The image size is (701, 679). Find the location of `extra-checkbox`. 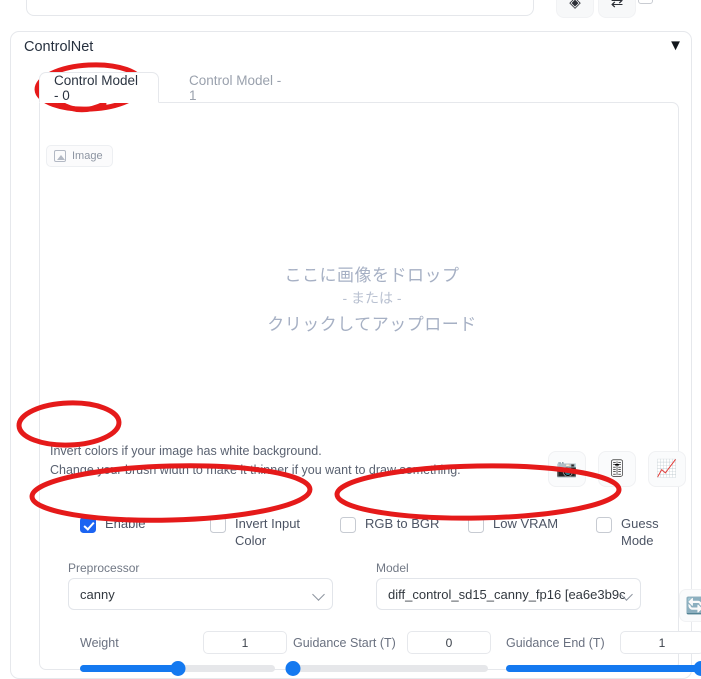

extra-checkbox is located at coordinates (645, 2).